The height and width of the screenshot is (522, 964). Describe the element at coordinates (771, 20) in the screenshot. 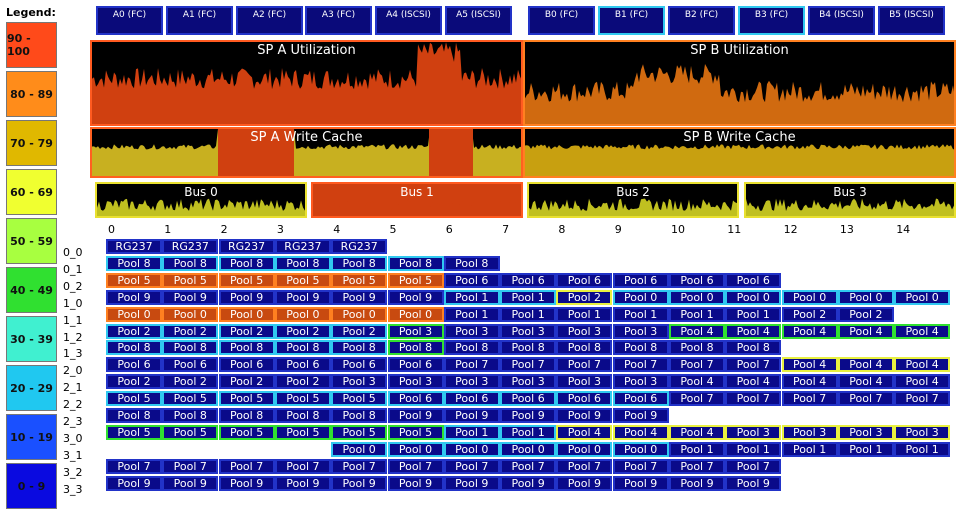

I see `port-box: B3 (FC)` at that location.